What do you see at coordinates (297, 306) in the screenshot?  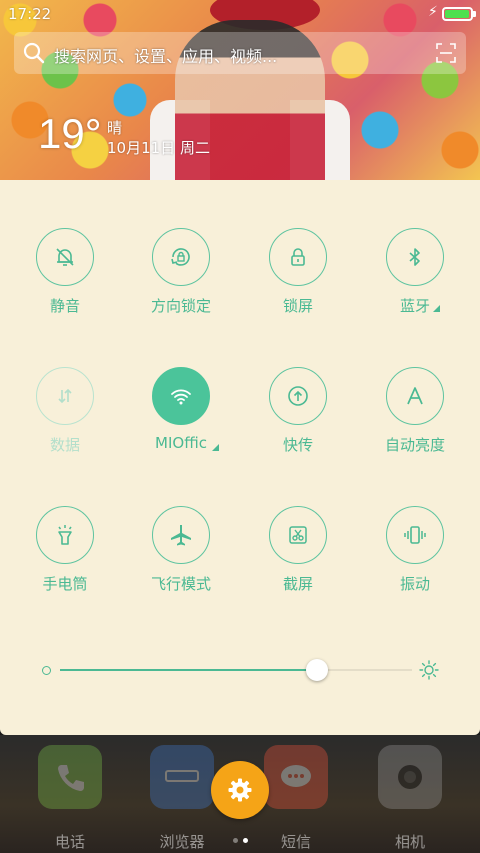 I see `toggle-label: 锁屏` at bounding box center [297, 306].